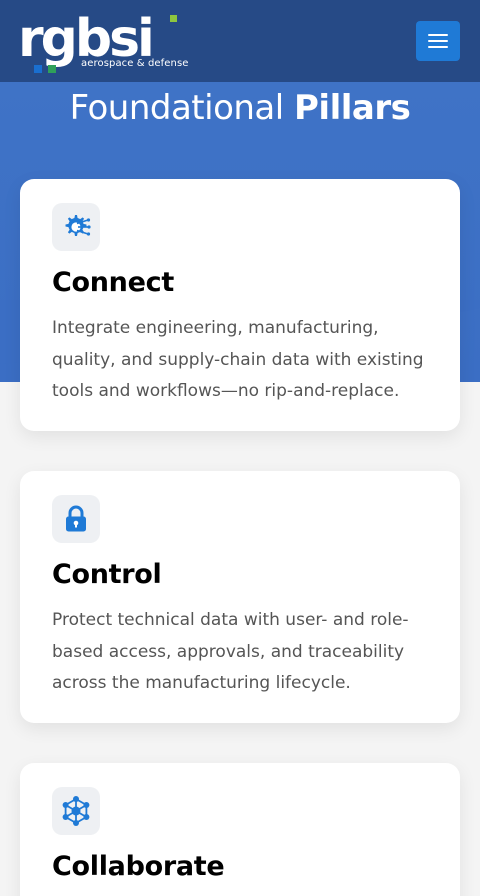 Image resolution: width=480 pixels, height=896 pixels. Describe the element at coordinates (76, 811) in the screenshot. I see `network-nodes-icon` at that location.